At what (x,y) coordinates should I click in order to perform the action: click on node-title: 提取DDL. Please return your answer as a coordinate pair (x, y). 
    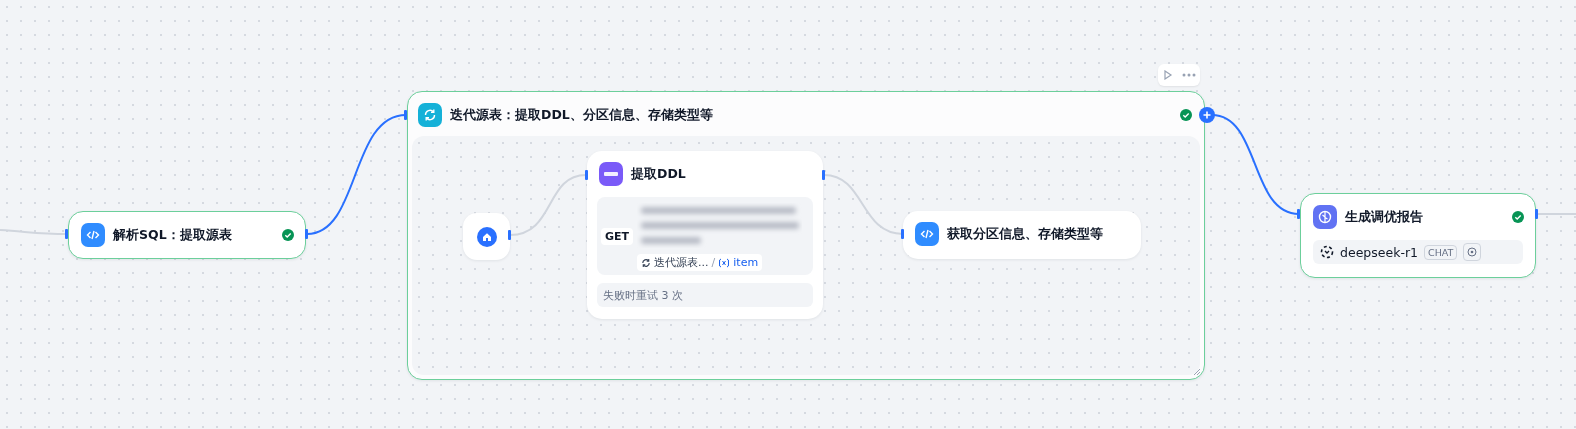
    Looking at the image, I should click on (659, 174).